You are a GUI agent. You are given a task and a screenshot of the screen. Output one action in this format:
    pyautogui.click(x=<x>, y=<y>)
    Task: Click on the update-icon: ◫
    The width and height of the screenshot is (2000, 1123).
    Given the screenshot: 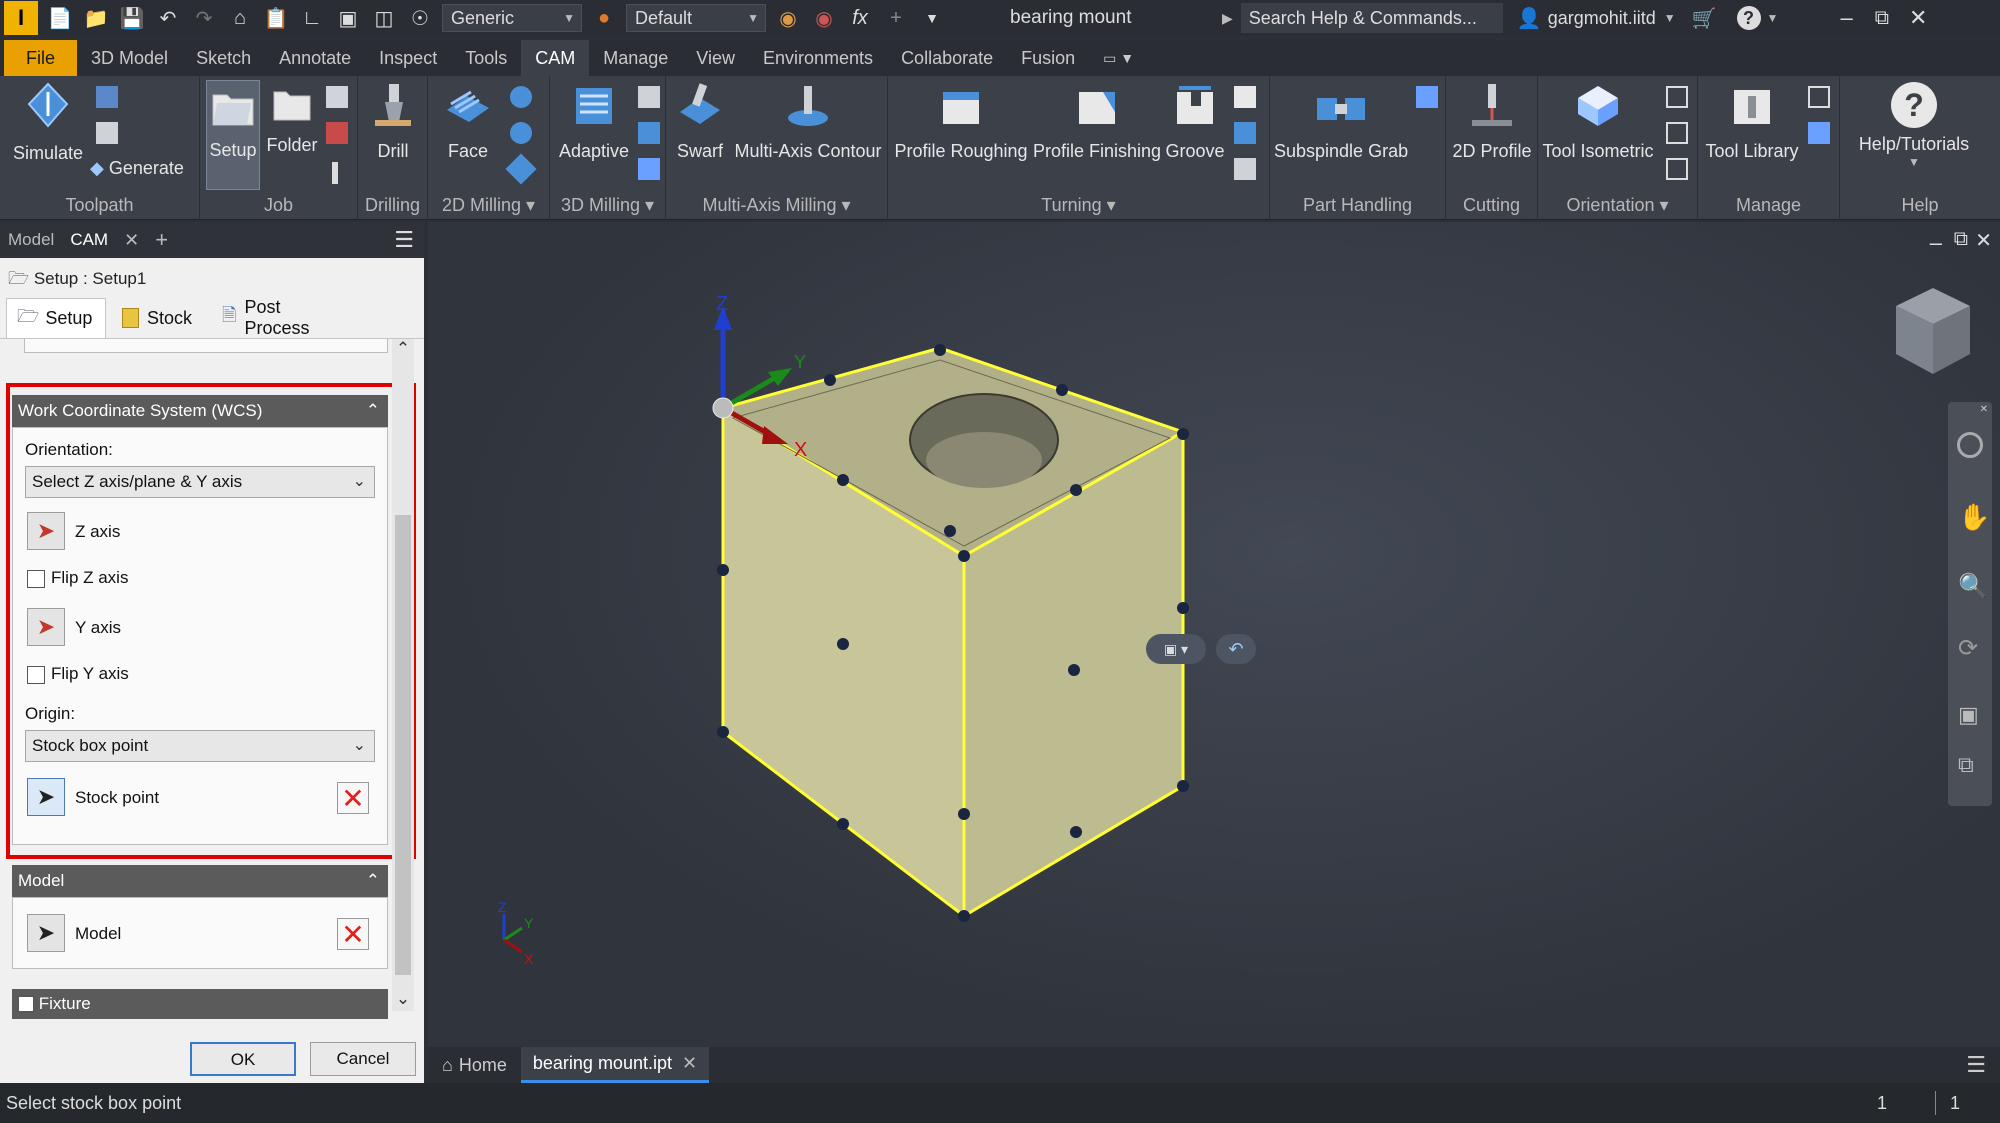 What is the action you would take?
    pyautogui.click(x=384, y=18)
    